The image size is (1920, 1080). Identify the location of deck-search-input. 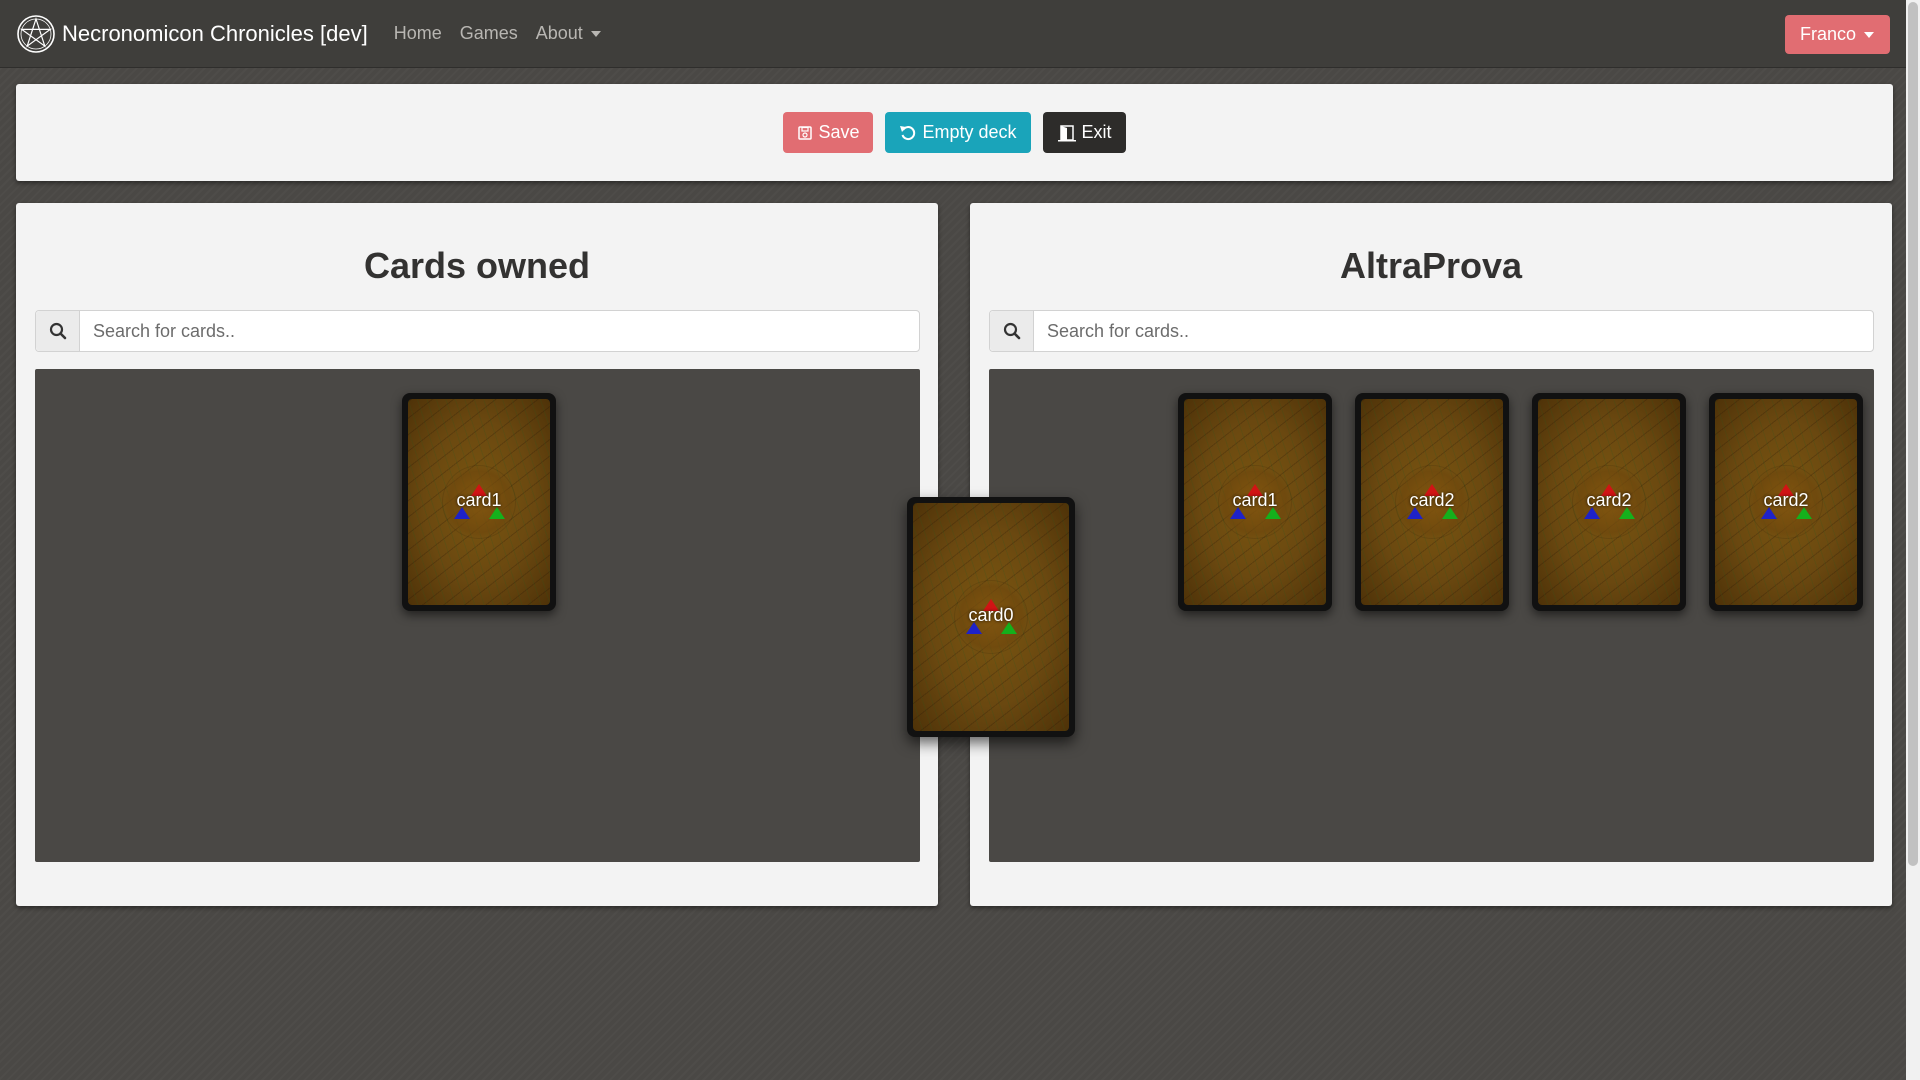
(1453, 331).